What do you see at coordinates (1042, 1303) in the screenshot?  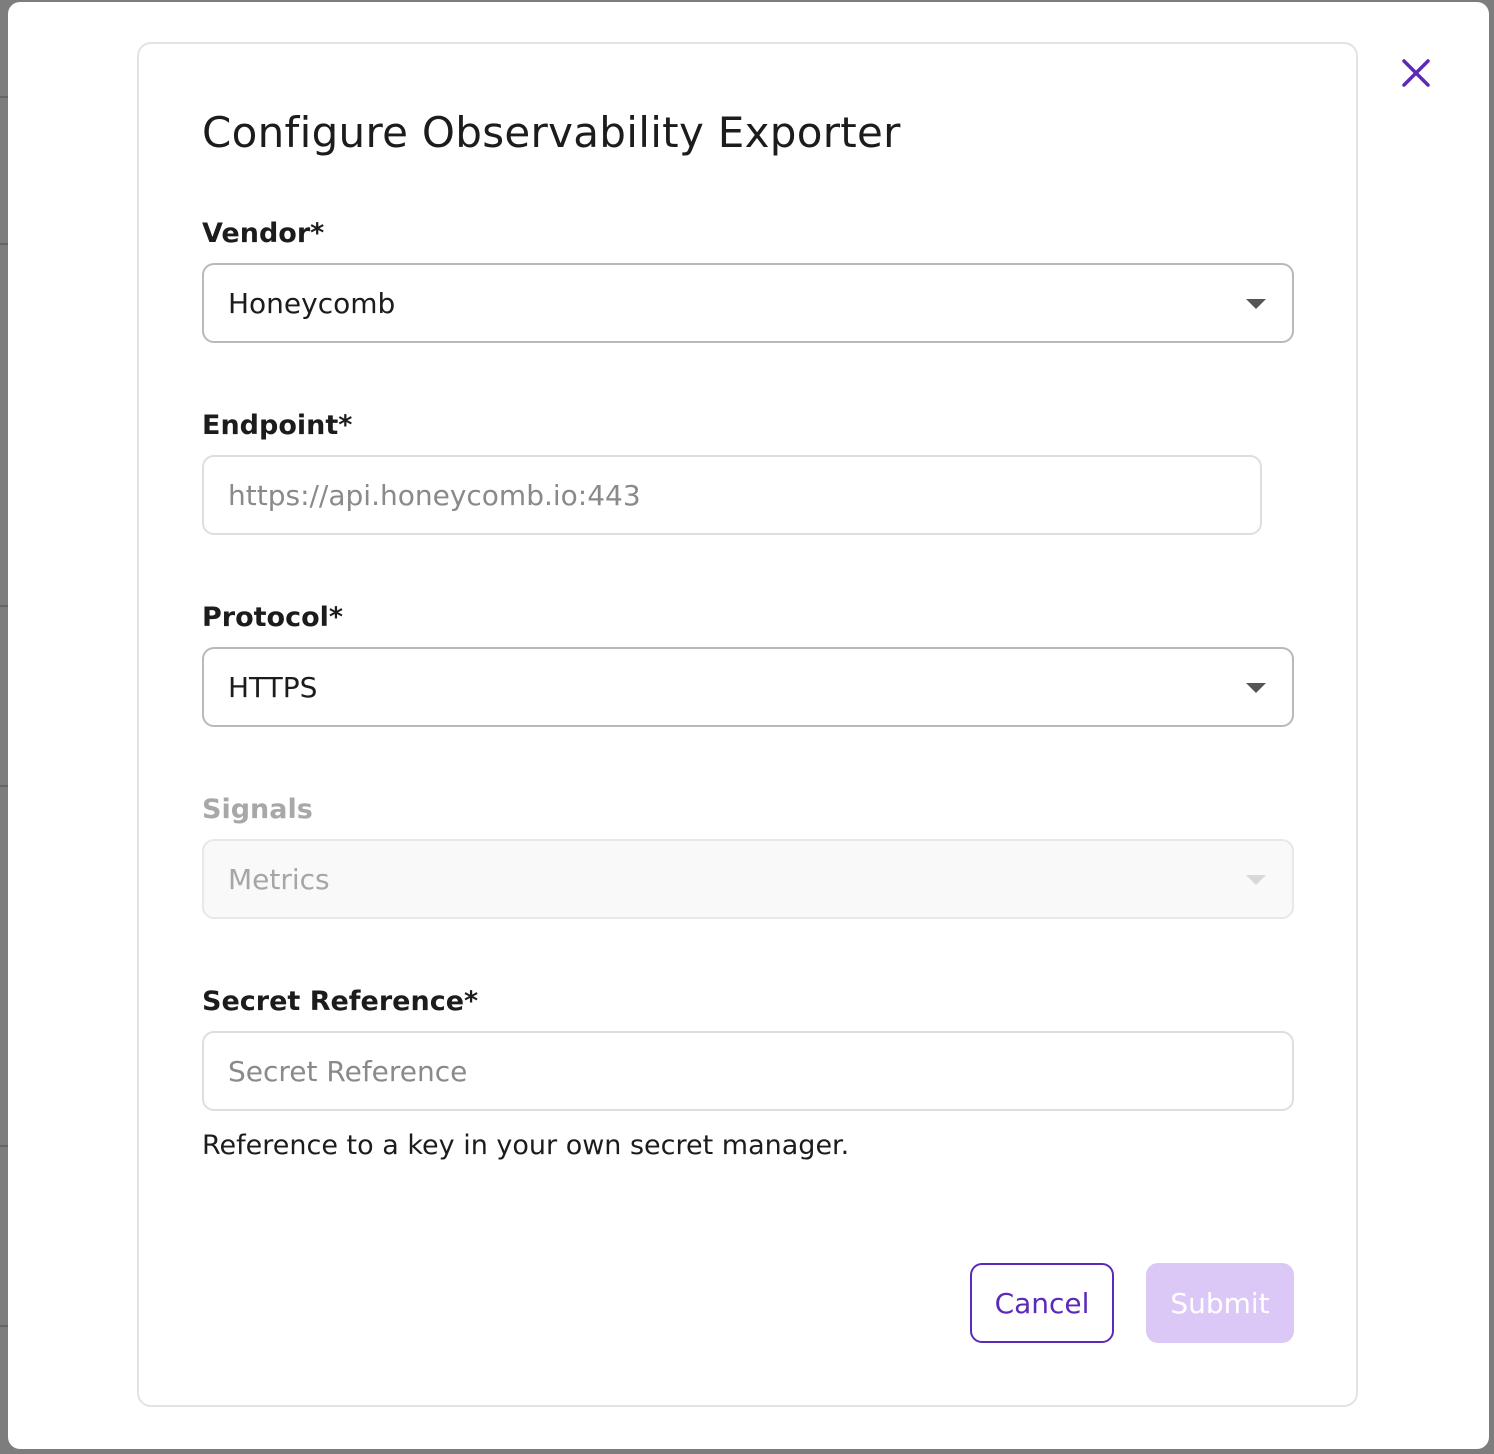 I see `cancel-button: Cancel` at bounding box center [1042, 1303].